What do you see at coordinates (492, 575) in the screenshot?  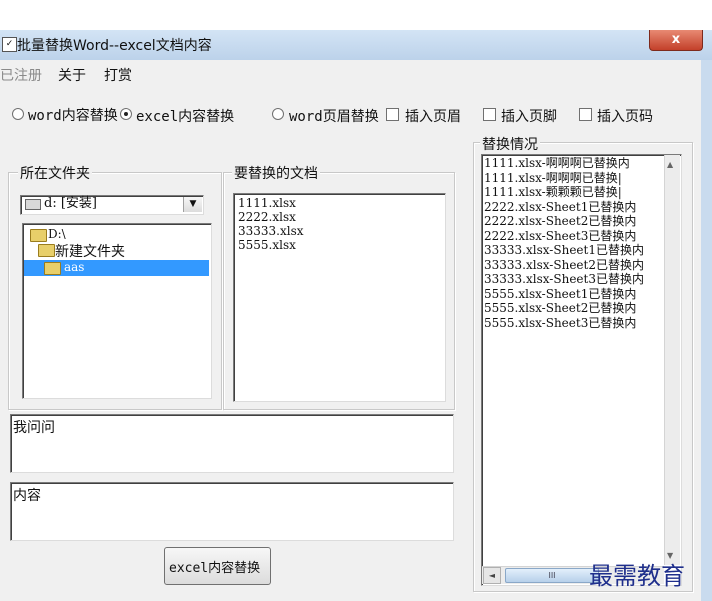 I see `scroll-left-icon: ◄` at bounding box center [492, 575].